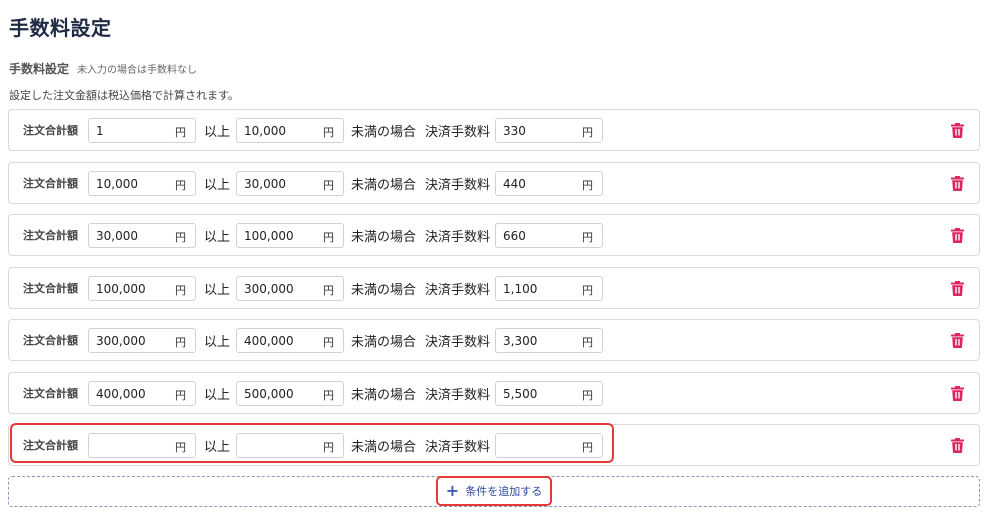  What do you see at coordinates (514, 236) in the screenshot?
I see `fee-amount-value: 660` at bounding box center [514, 236].